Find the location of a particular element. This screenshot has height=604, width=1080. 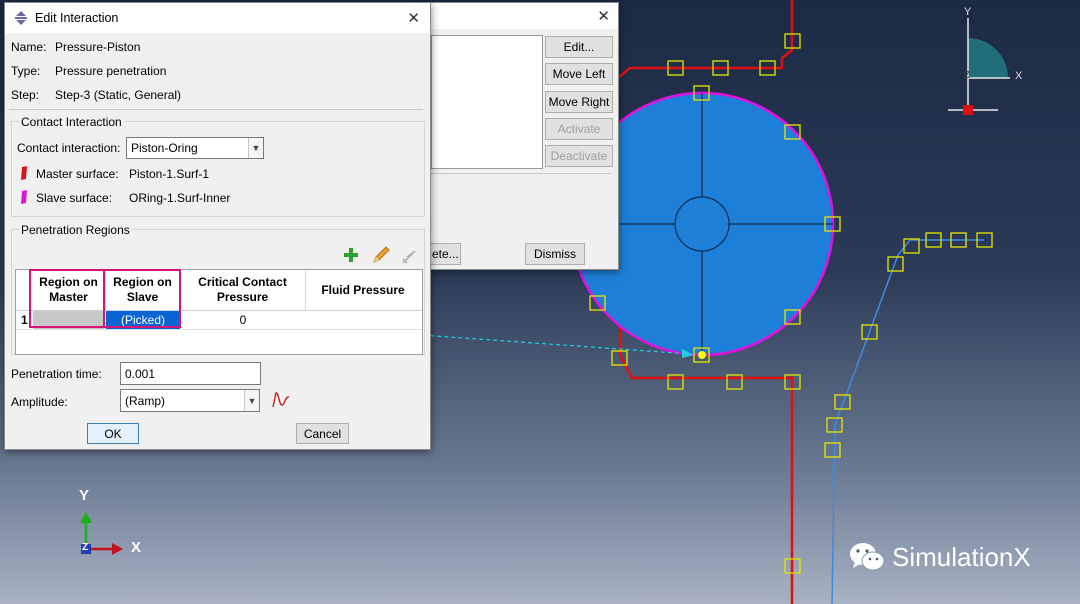

slave-surface-value: ORing-1.Surf-Inner is located at coordinates (180, 198).